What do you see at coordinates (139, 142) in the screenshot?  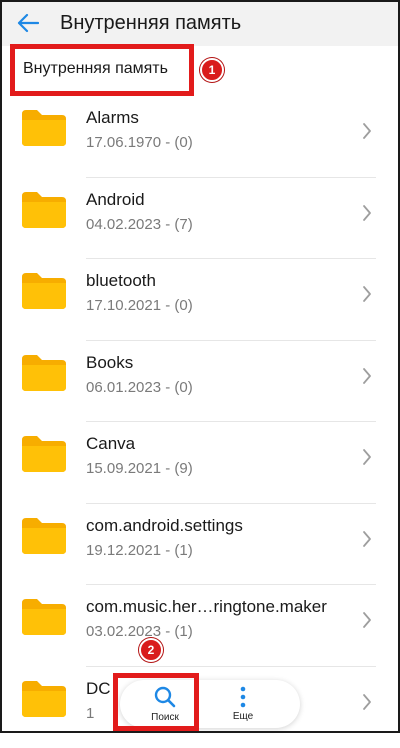 I see `folder-meta: 17.06.1970 - (0)` at bounding box center [139, 142].